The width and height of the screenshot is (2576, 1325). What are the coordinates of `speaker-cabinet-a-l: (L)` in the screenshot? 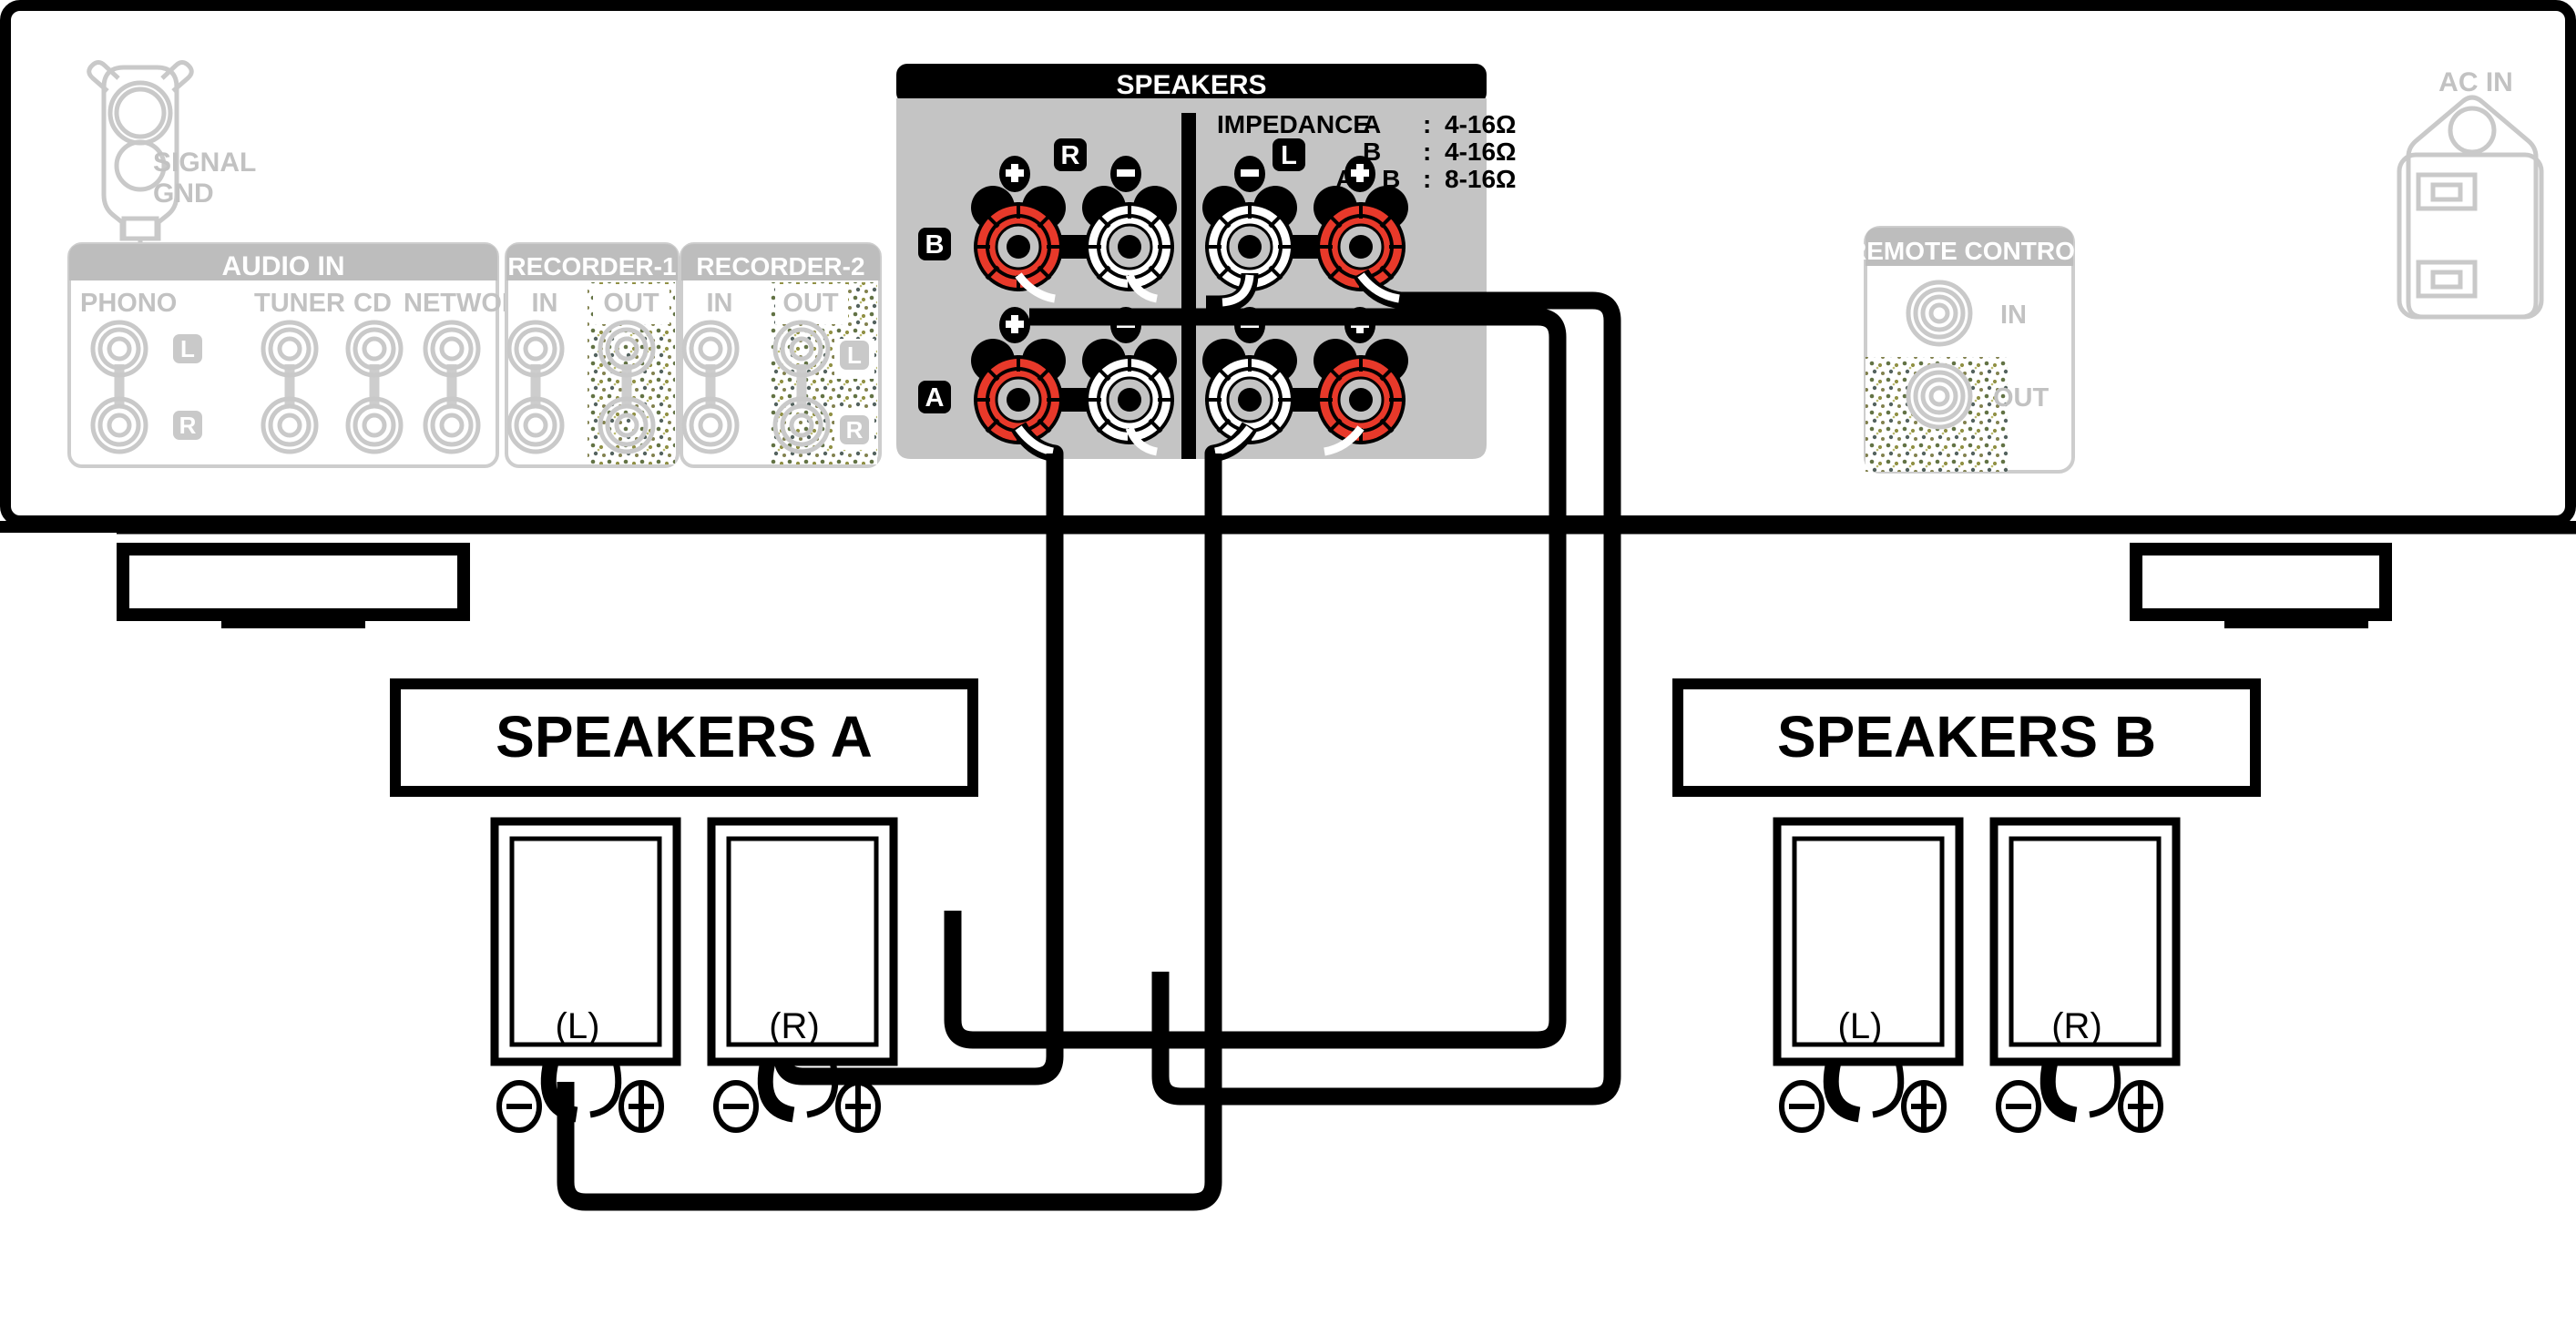 It's located at (585, 975).